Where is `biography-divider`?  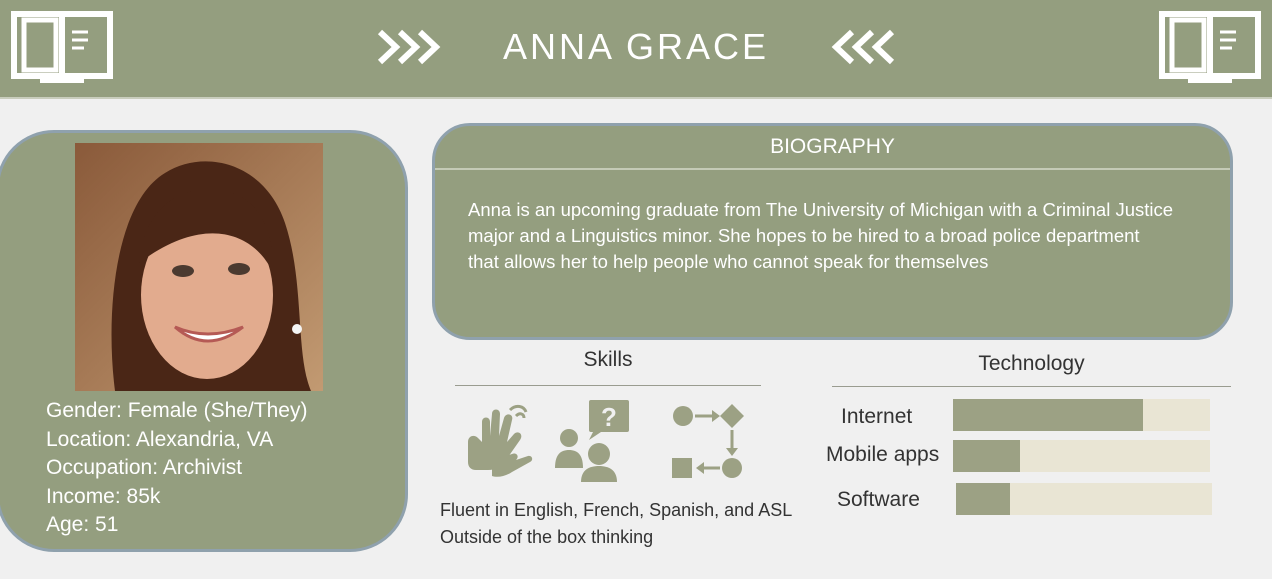
biography-divider is located at coordinates (832, 169).